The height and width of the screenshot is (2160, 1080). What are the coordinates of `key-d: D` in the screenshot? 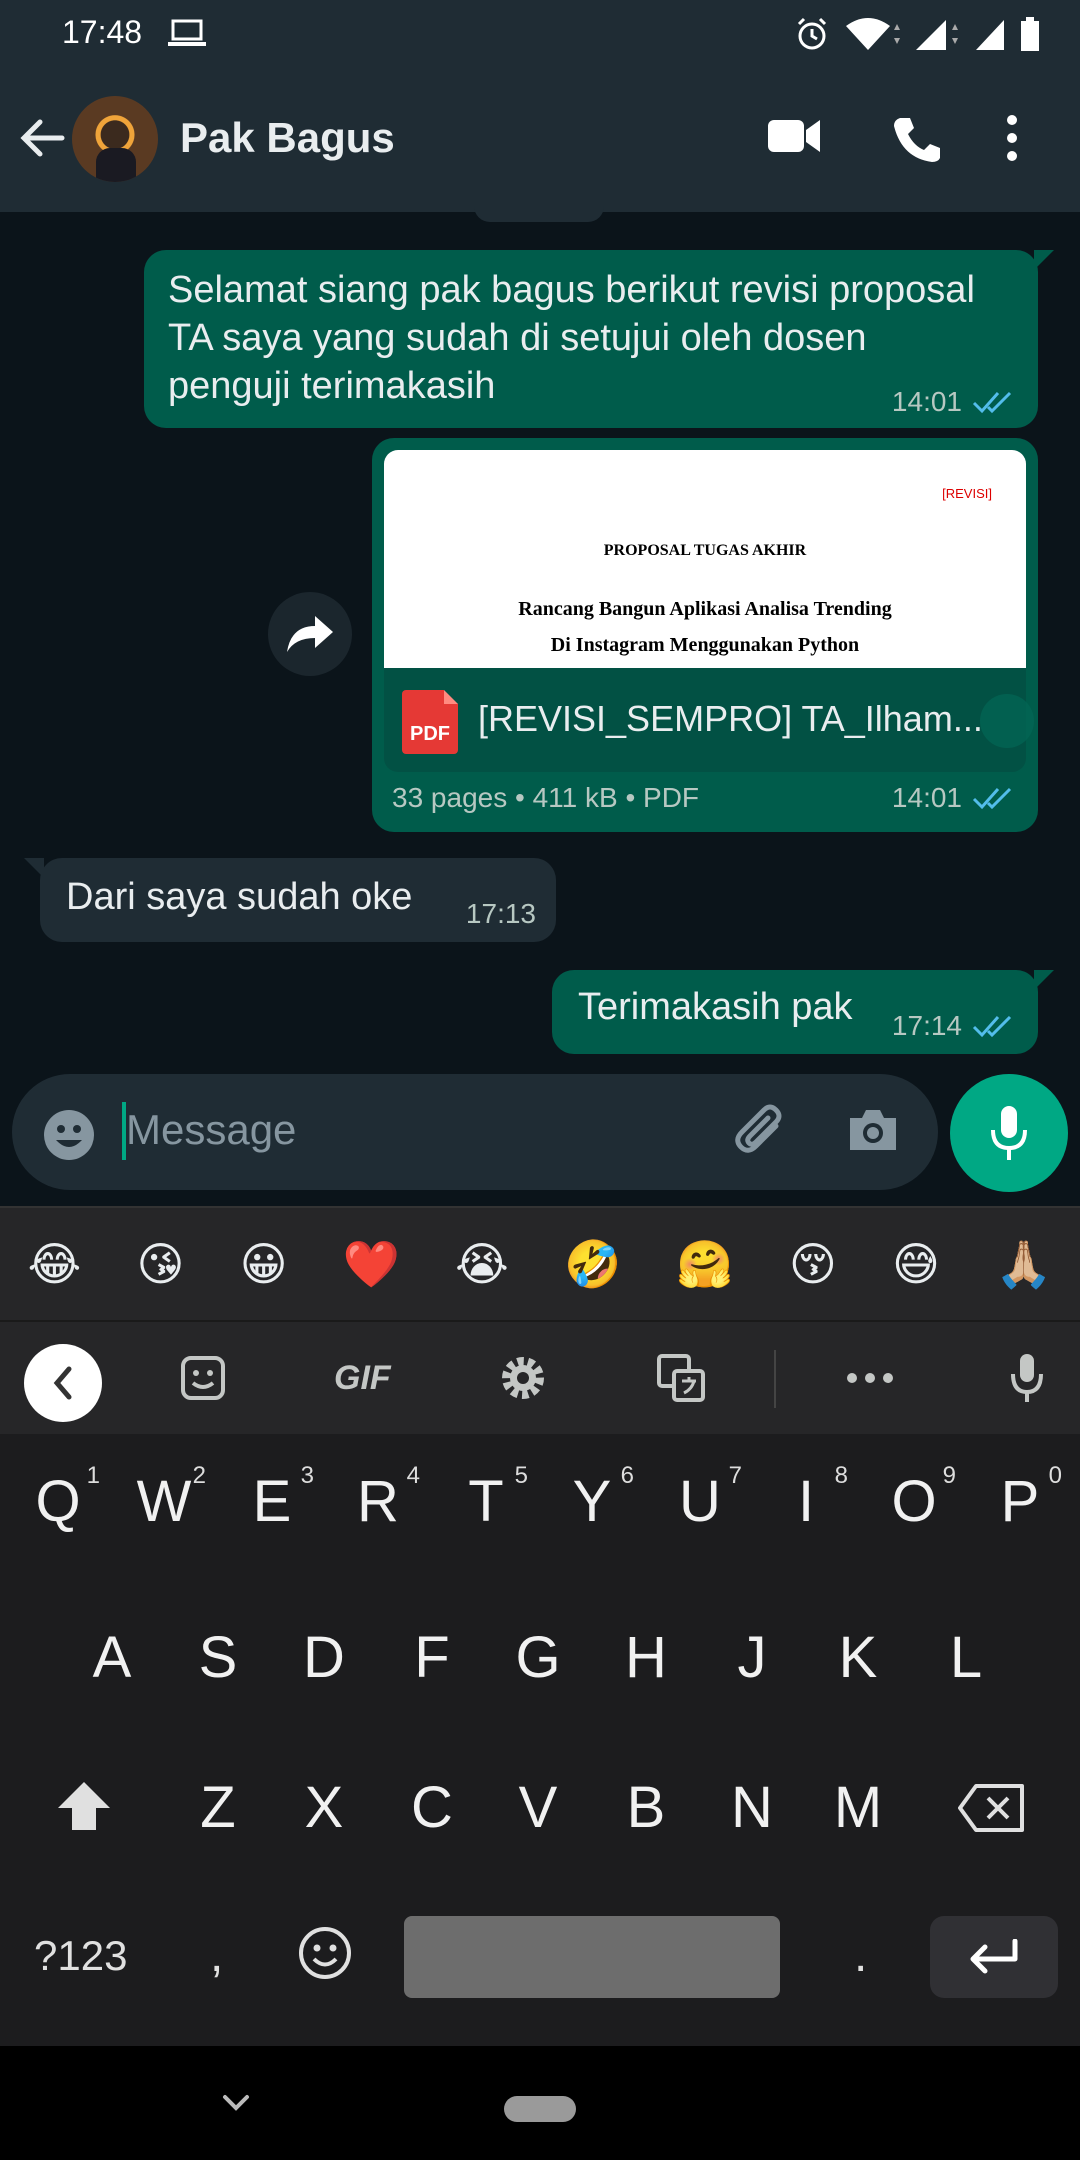 It's located at (324, 1657).